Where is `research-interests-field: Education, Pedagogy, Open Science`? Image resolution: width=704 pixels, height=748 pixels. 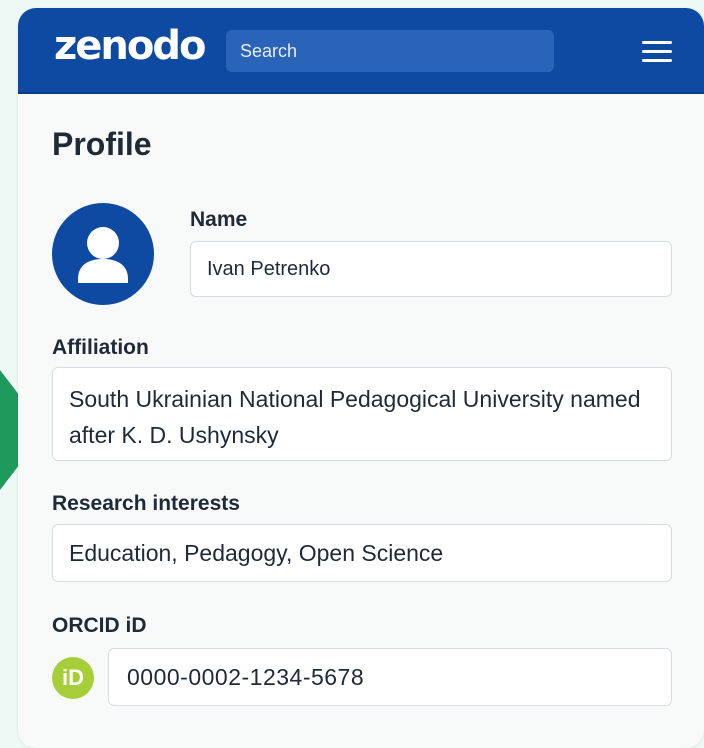
research-interests-field: Education, Pedagogy, Open Science is located at coordinates (362, 553).